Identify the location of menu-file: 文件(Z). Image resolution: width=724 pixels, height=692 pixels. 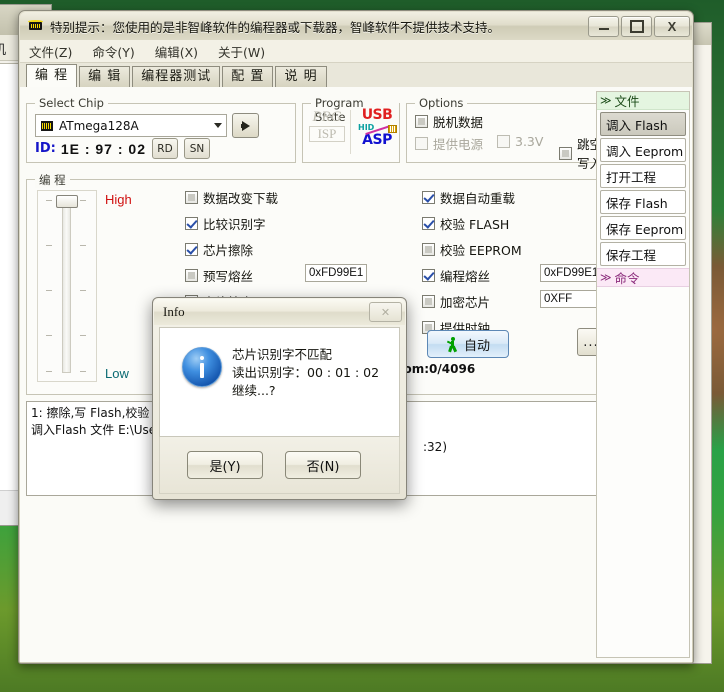
(50, 51).